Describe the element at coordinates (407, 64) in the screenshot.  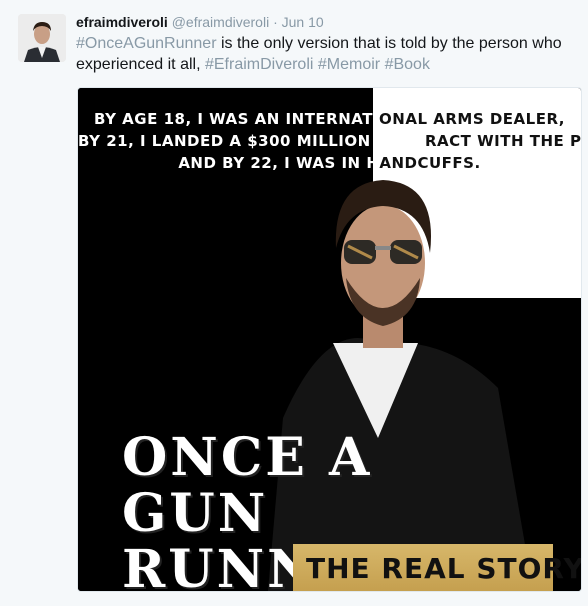
I see `hashtag-link: #Book` at that location.